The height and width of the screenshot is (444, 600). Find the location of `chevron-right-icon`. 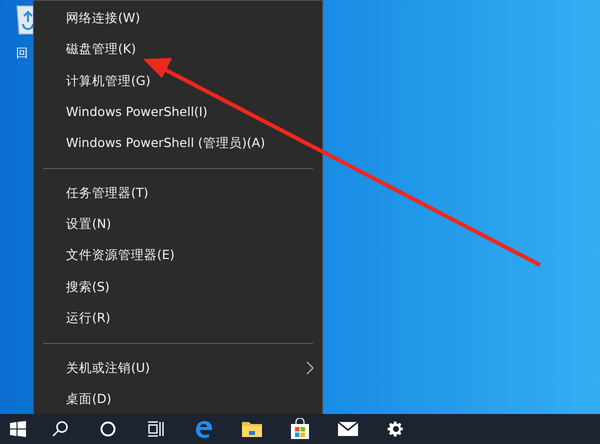

chevron-right-icon is located at coordinates (310, 368).